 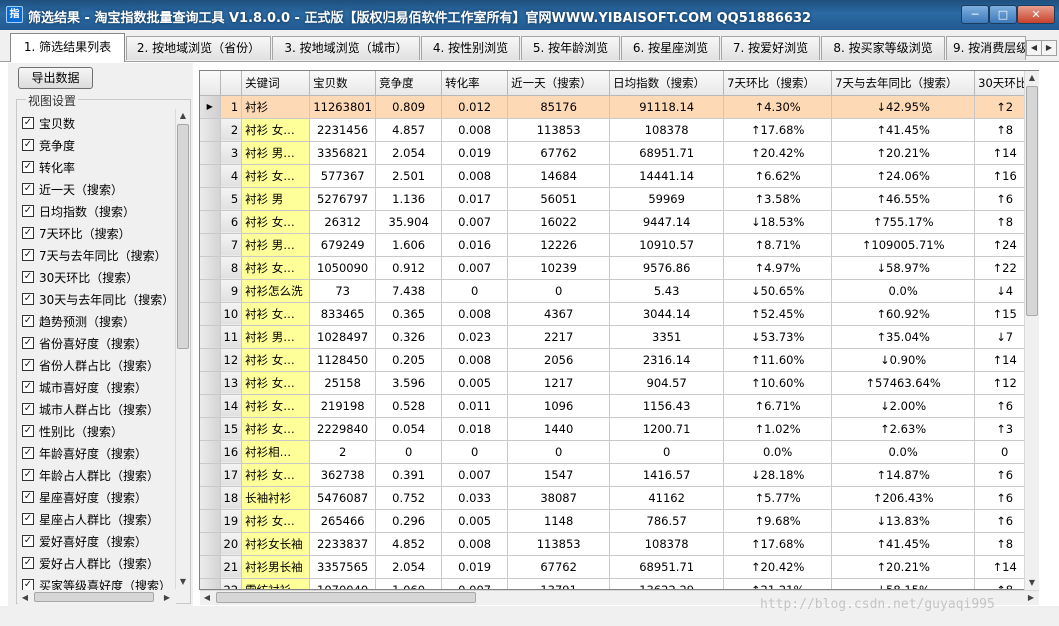 I want to click on cell-daily-avg: 108378, so click(x=667, y=130).